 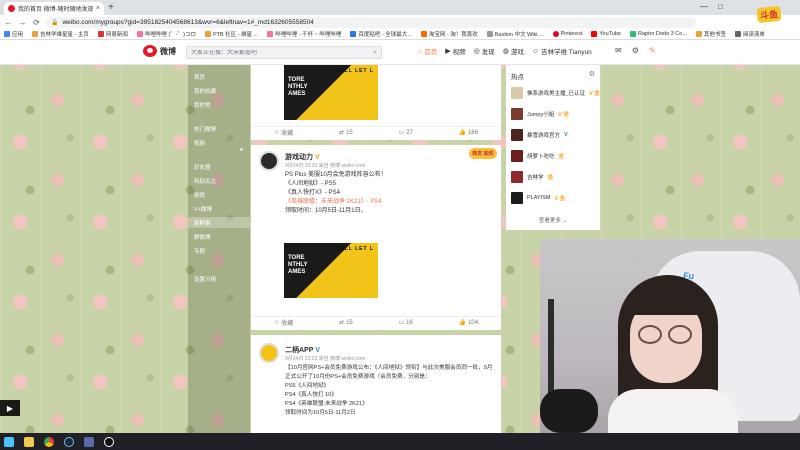 I want to click on post-meta: 9月24日 23:33 来自 微博 weibo.com, so click(x=325, y=359).